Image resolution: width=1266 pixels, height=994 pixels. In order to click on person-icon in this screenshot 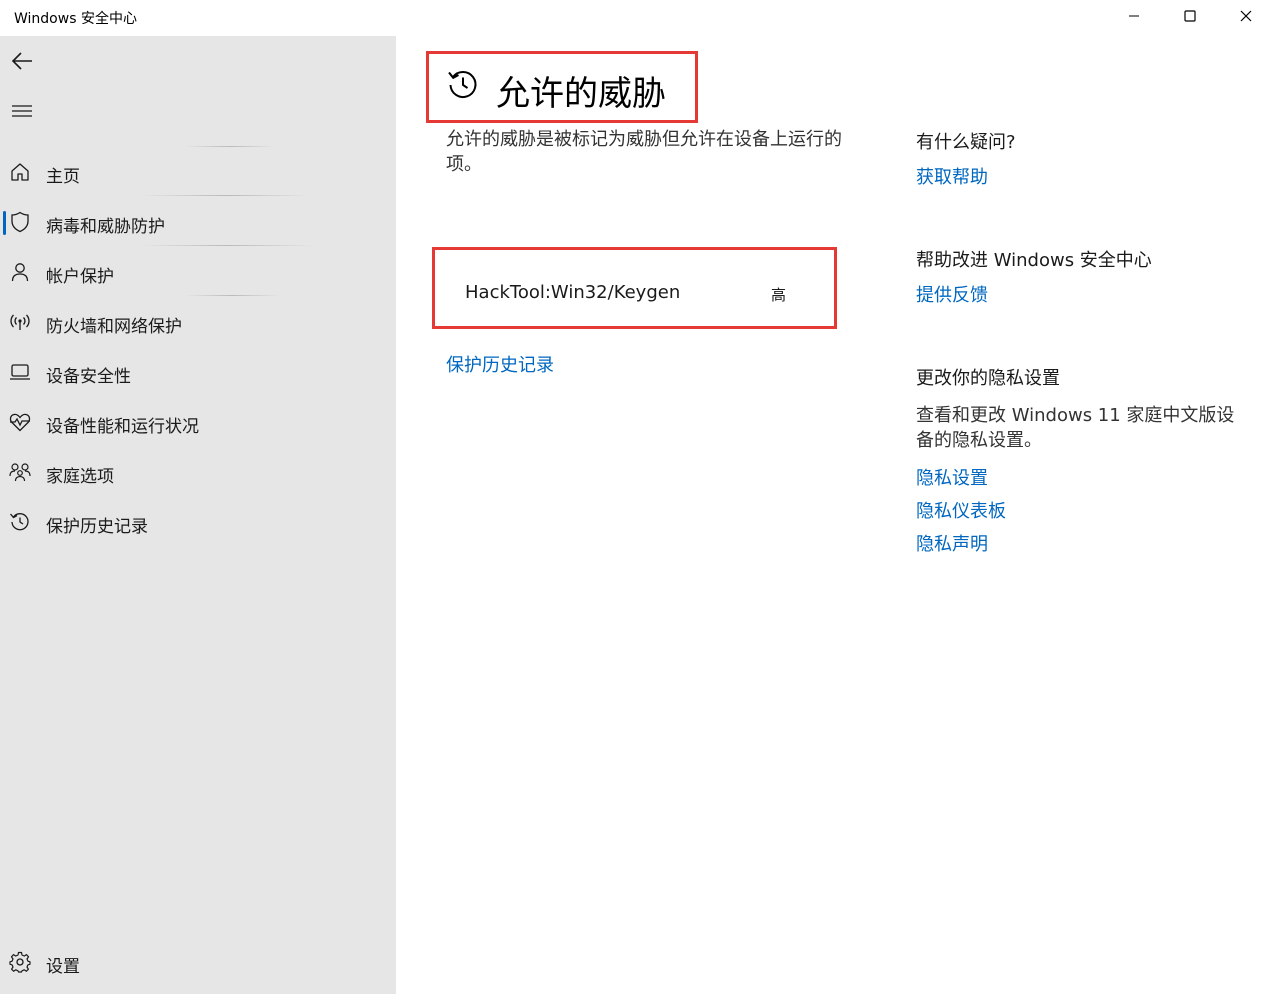, I will do `click(20, 272)`.